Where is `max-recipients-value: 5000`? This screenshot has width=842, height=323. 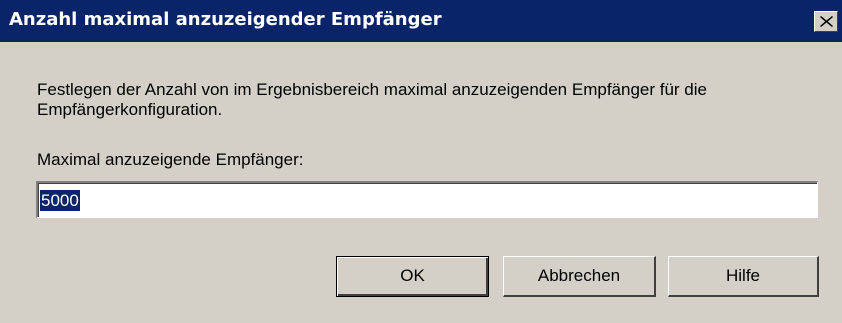 max-recipients-value: 5000 is located at coordinates (60, 200).